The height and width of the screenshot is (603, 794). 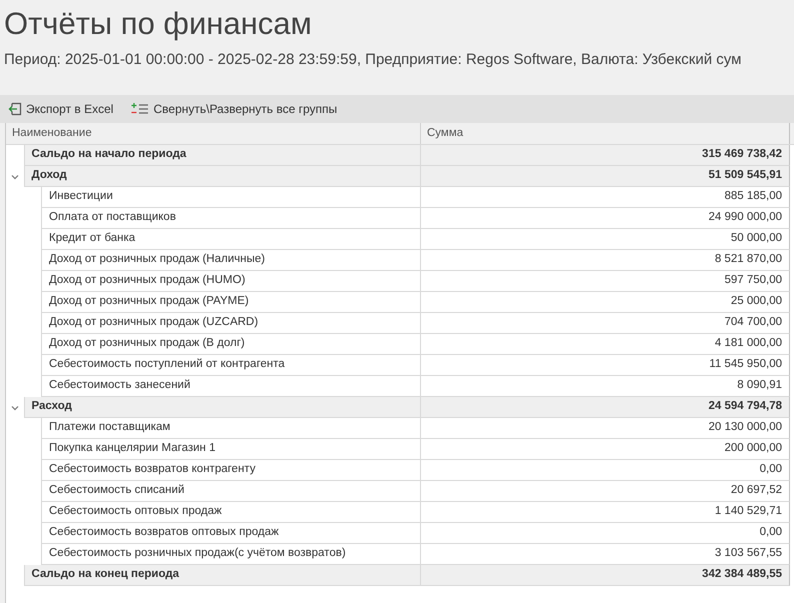 What do you see at coordinates (605, 176) in the screenshot?
I see `group-amount-cell: 51 509 545,91` at bounding box center [605, 176].